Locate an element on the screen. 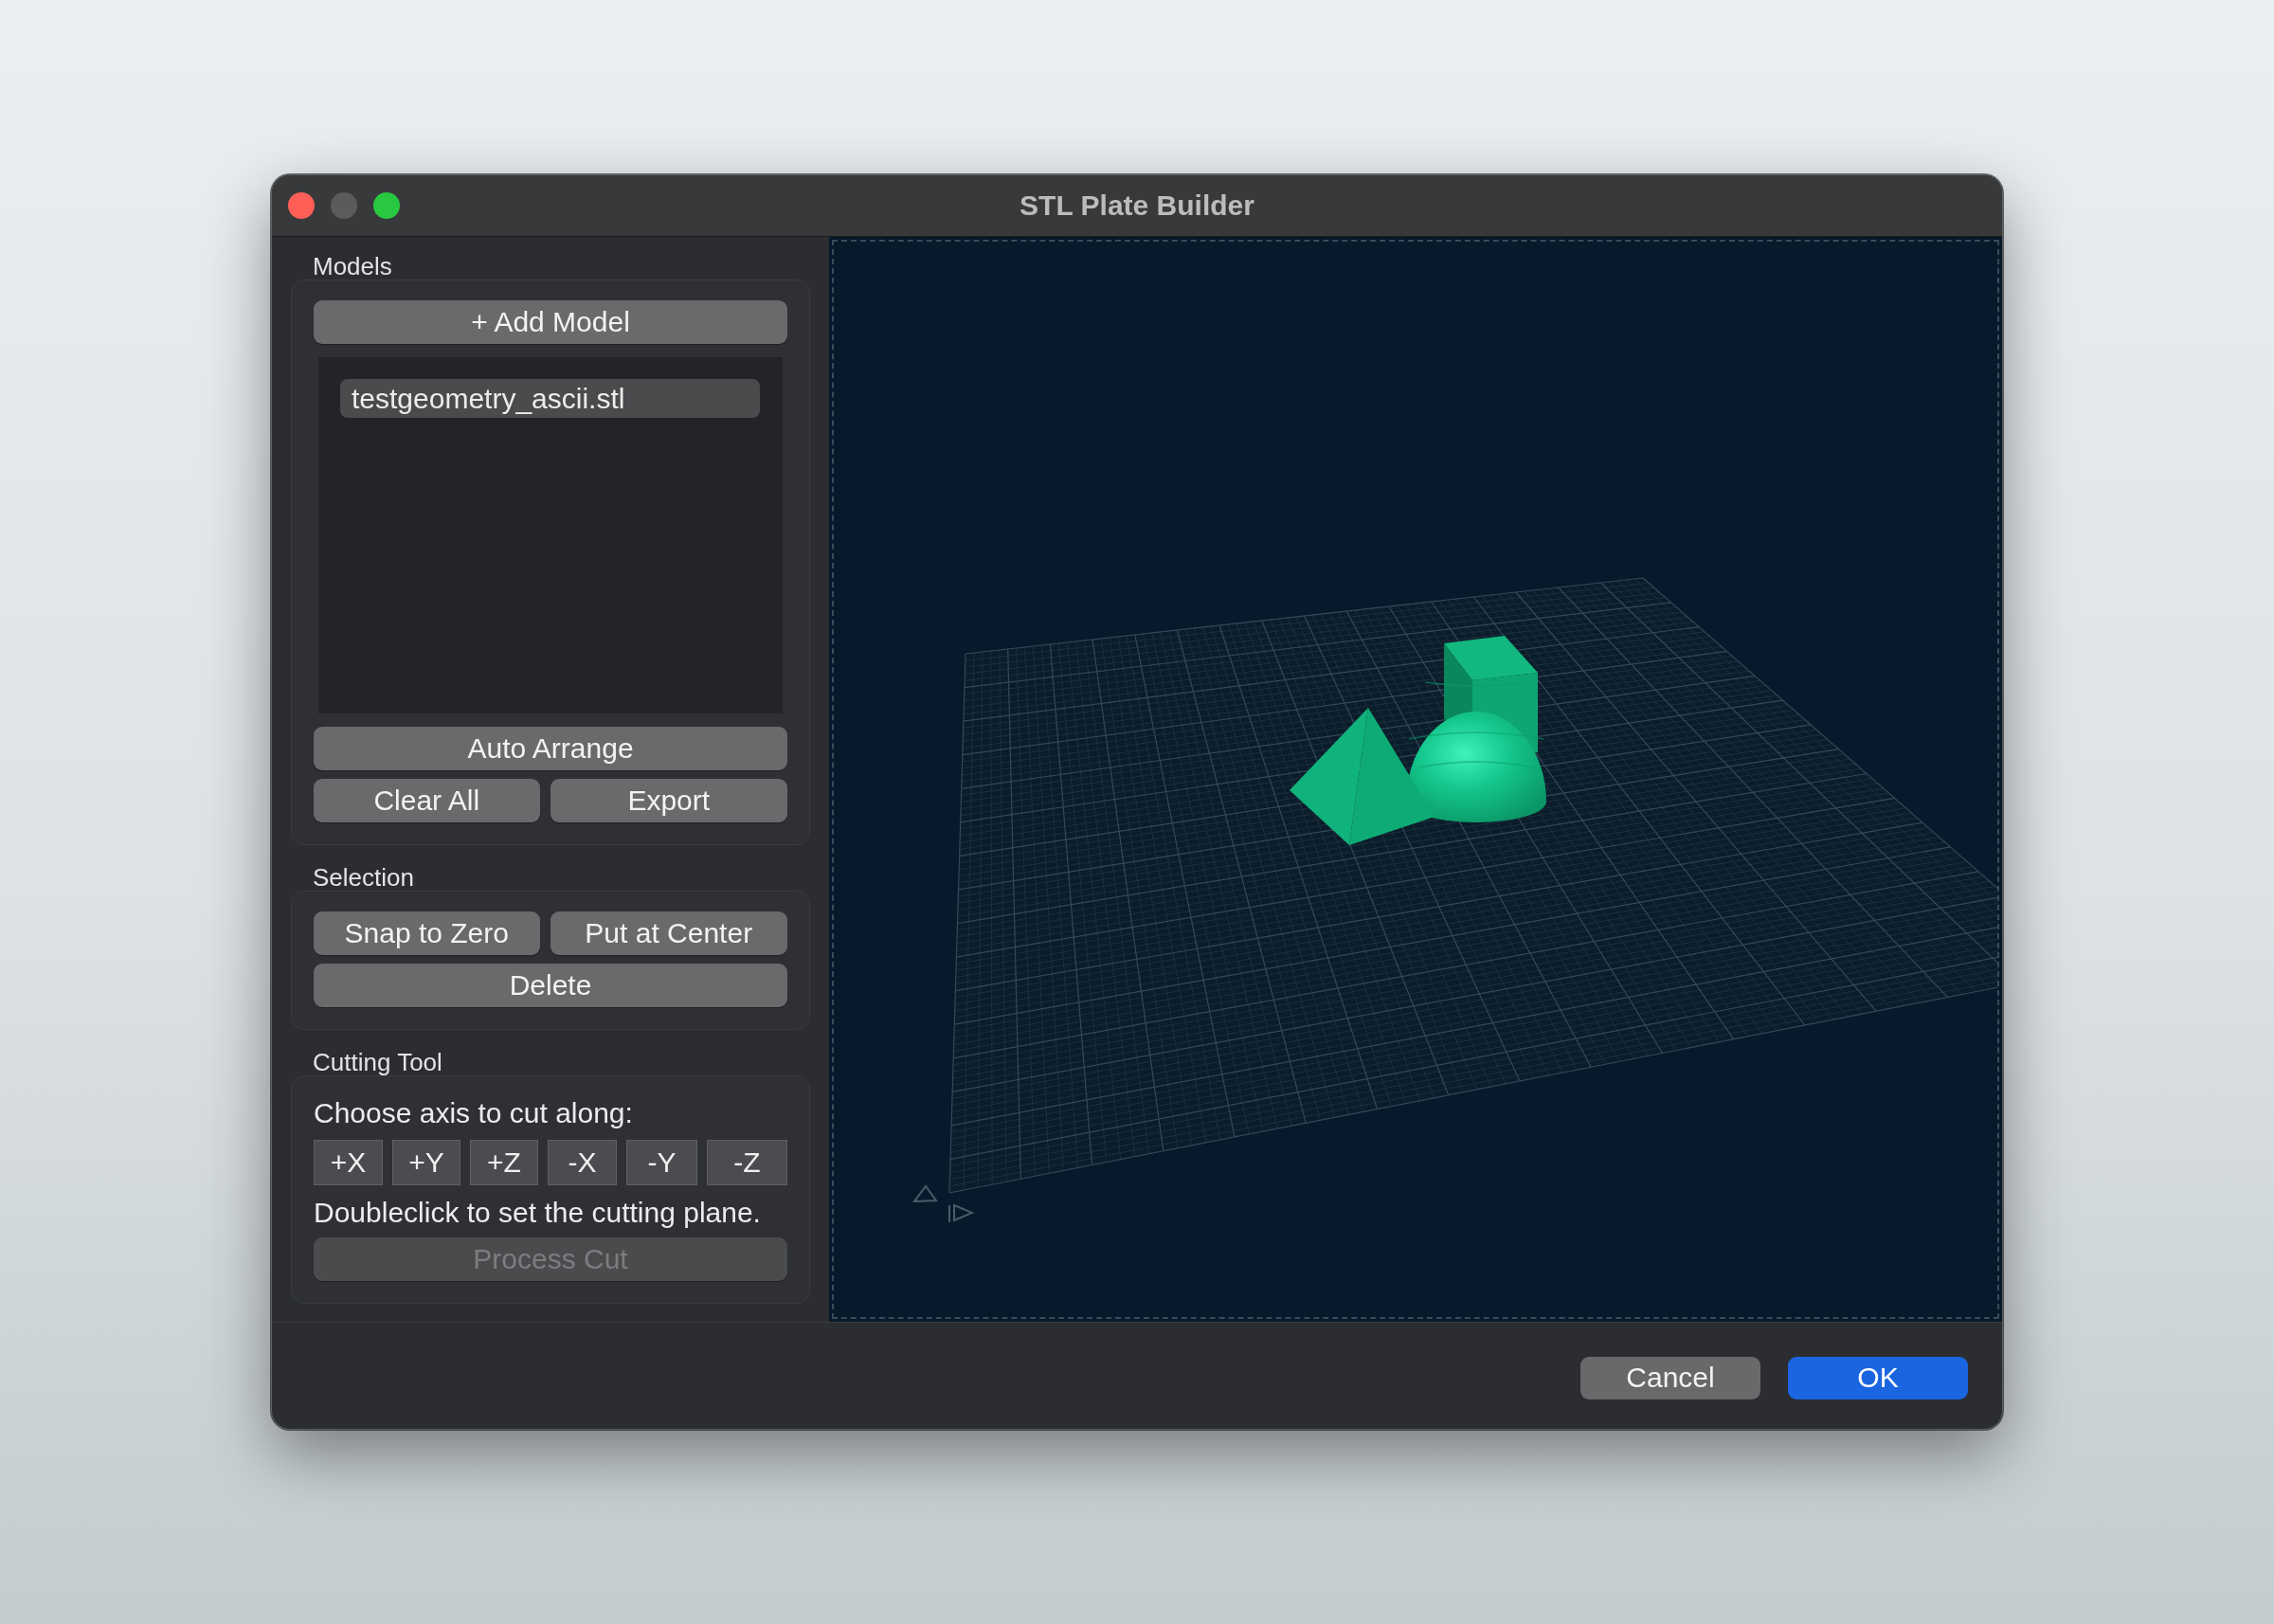 The height and width of the screenshot is (1624, 2274). axis-button: -Y is located at coordinates (661, 1162).